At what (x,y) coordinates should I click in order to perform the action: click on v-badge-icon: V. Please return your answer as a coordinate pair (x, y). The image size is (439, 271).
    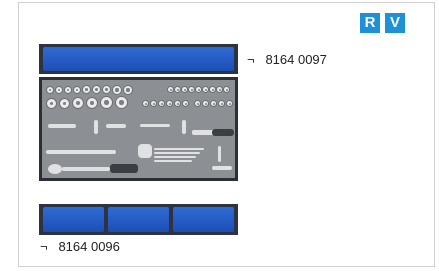
    Looking at the image, I should click on (395, 23).